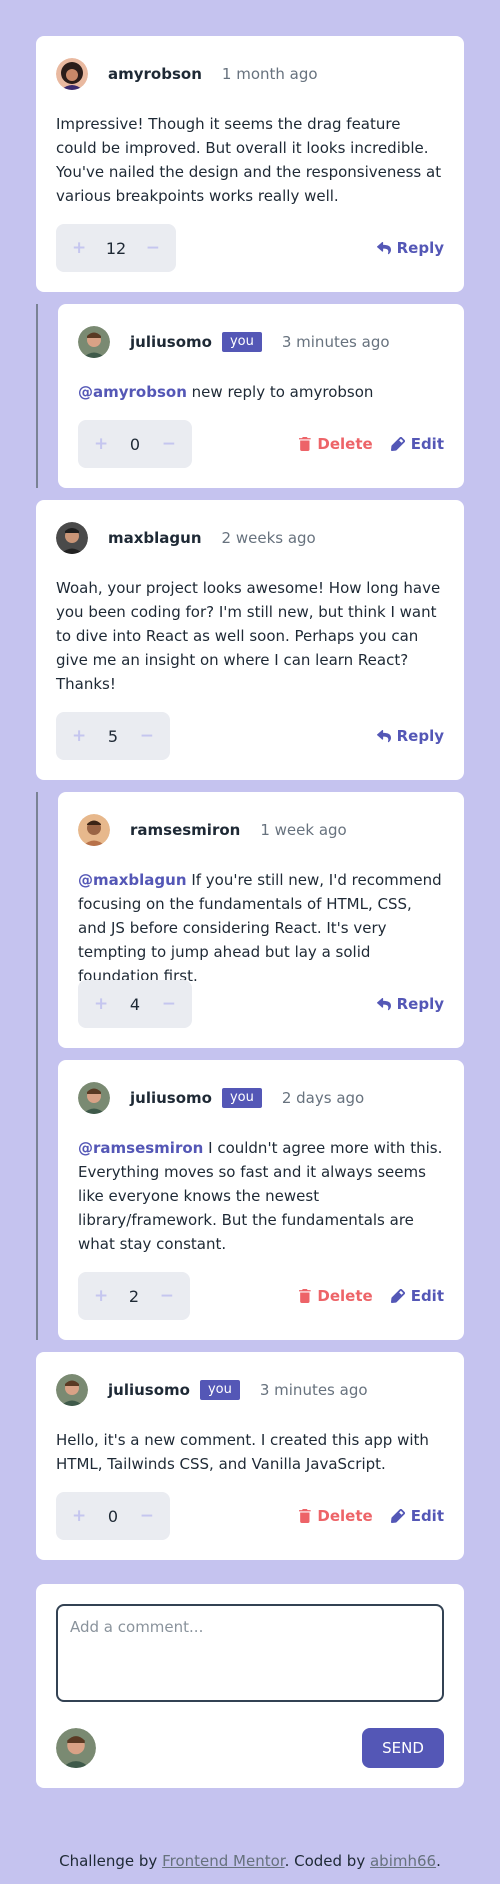 This screenshot has height=1884, width=500. What do you see at coordinates (223, 1861) in the screenshot?
I see `frontend-mentor-link: Frontend Mentor` at bounding box center [223, 1861].